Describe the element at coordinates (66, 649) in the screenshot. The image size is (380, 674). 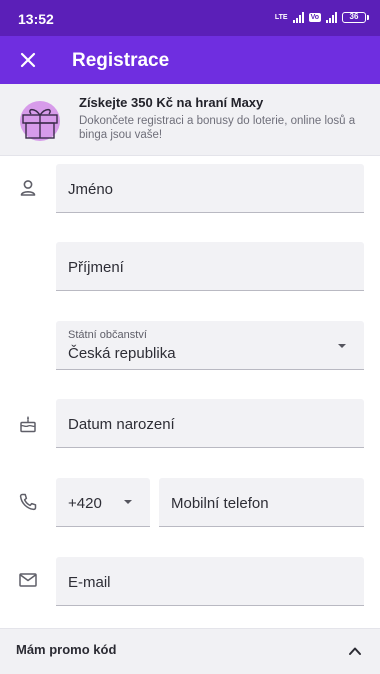
I see `promo-code-label: Mám promo kód` at that location.